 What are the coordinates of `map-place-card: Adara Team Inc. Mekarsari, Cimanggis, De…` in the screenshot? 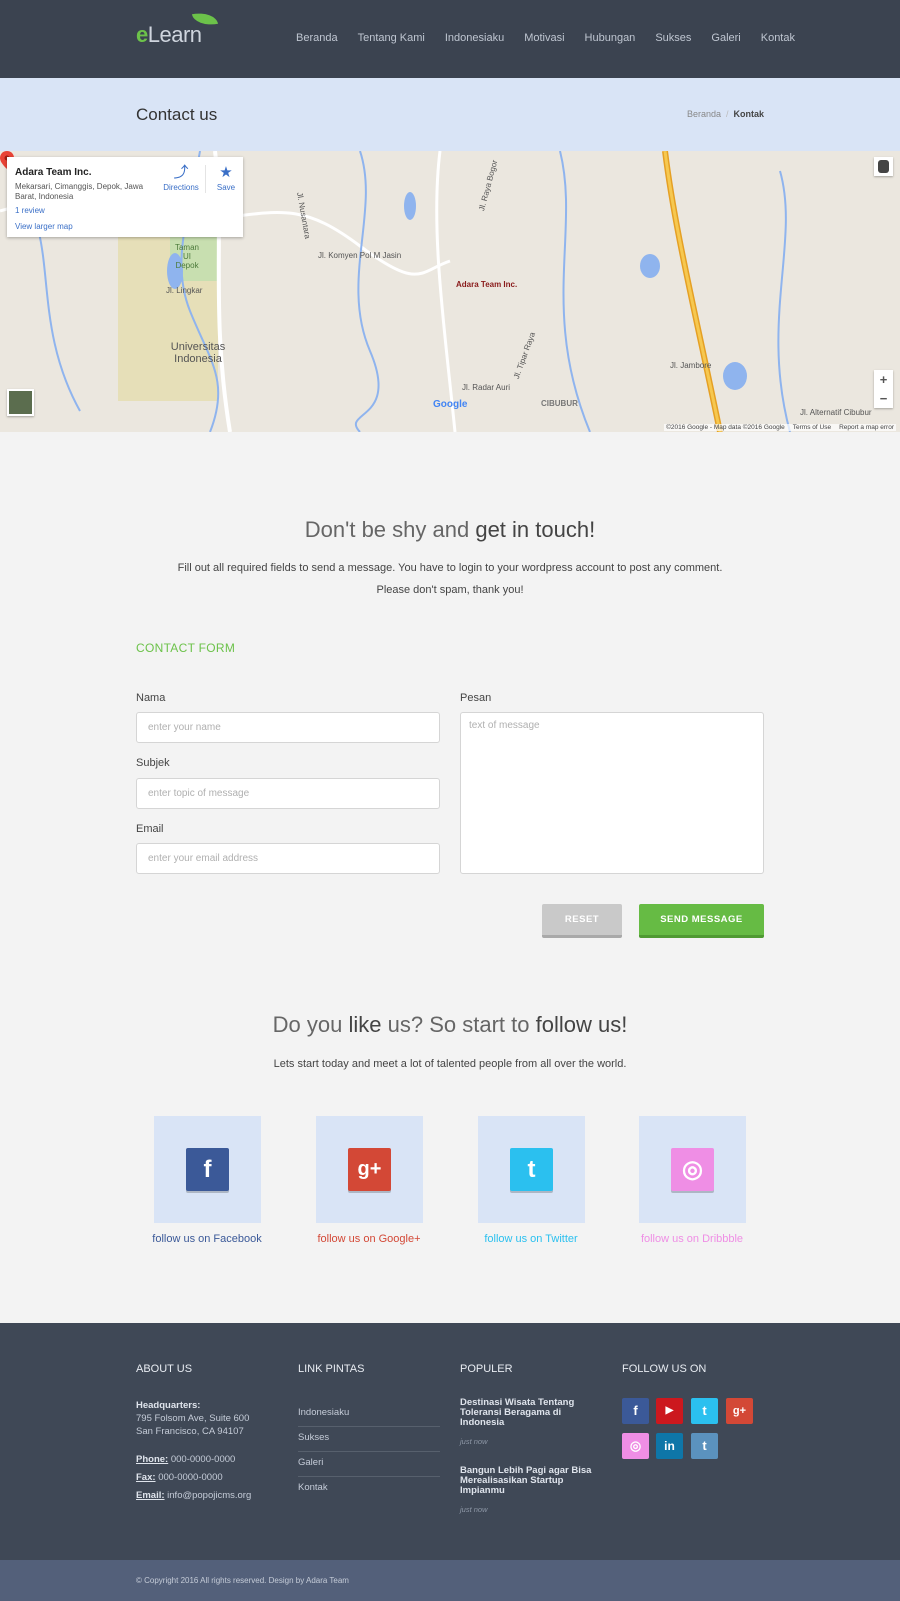 It's located at (125, 197).